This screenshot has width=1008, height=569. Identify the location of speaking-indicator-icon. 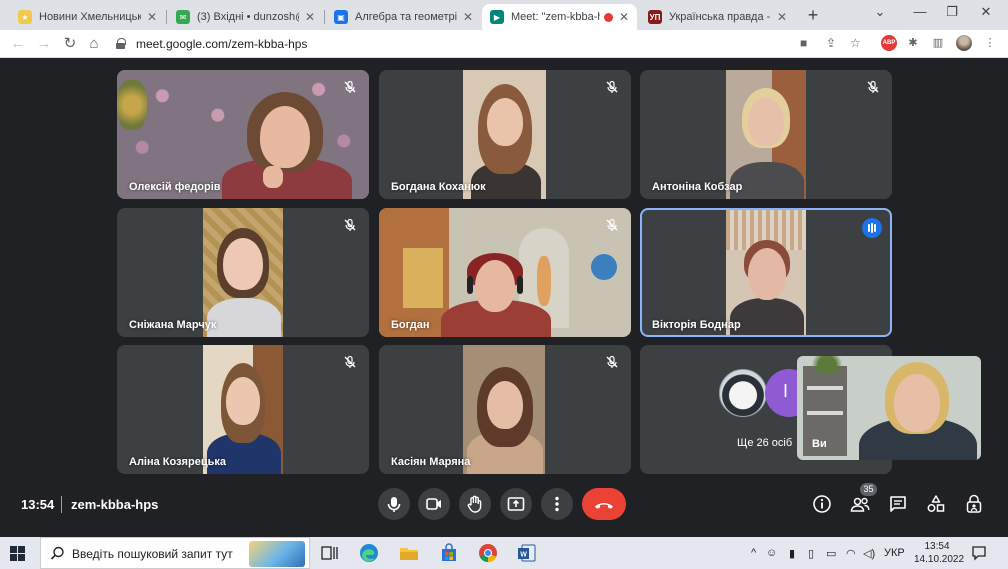
(872, 228).